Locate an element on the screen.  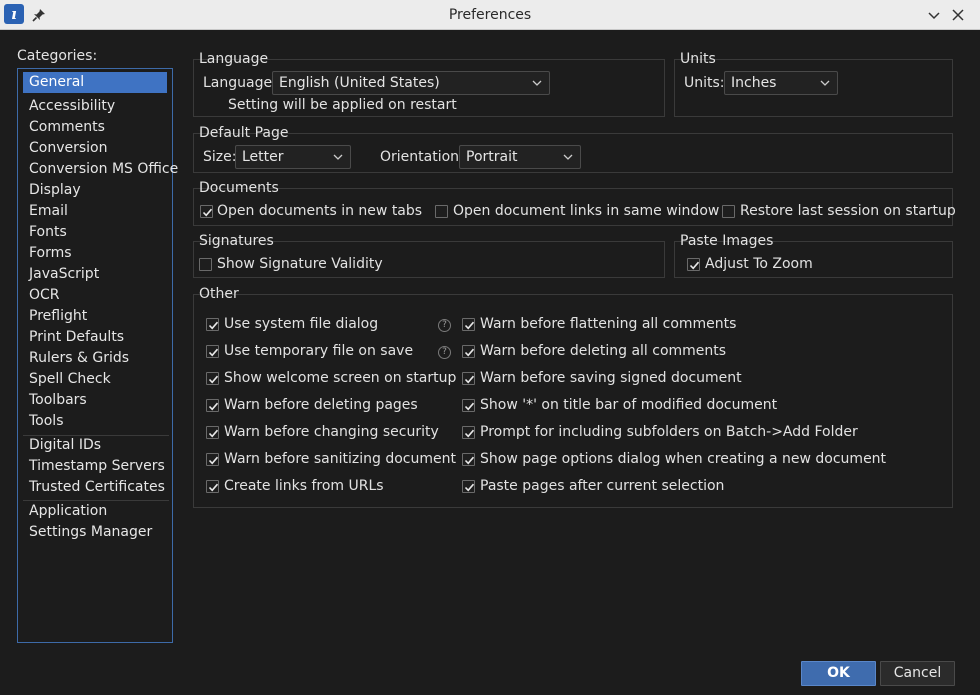
units-group-title: Units is located at coordinates (698, 59).